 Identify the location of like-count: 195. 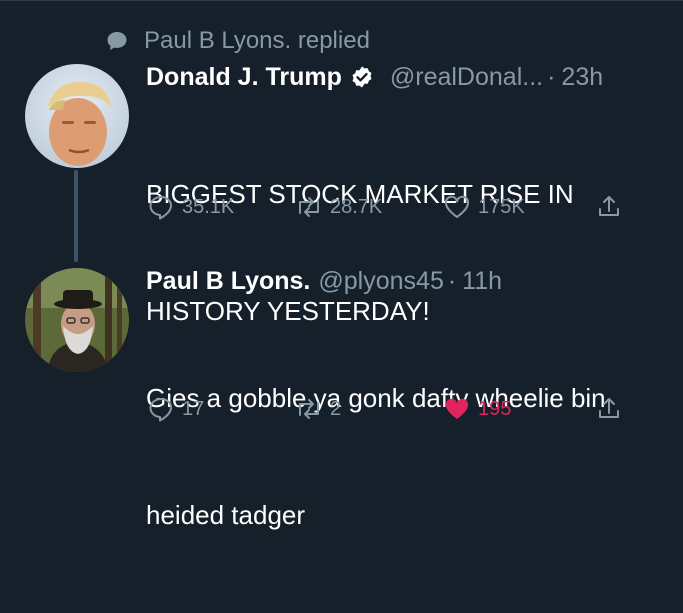
(495, 408).